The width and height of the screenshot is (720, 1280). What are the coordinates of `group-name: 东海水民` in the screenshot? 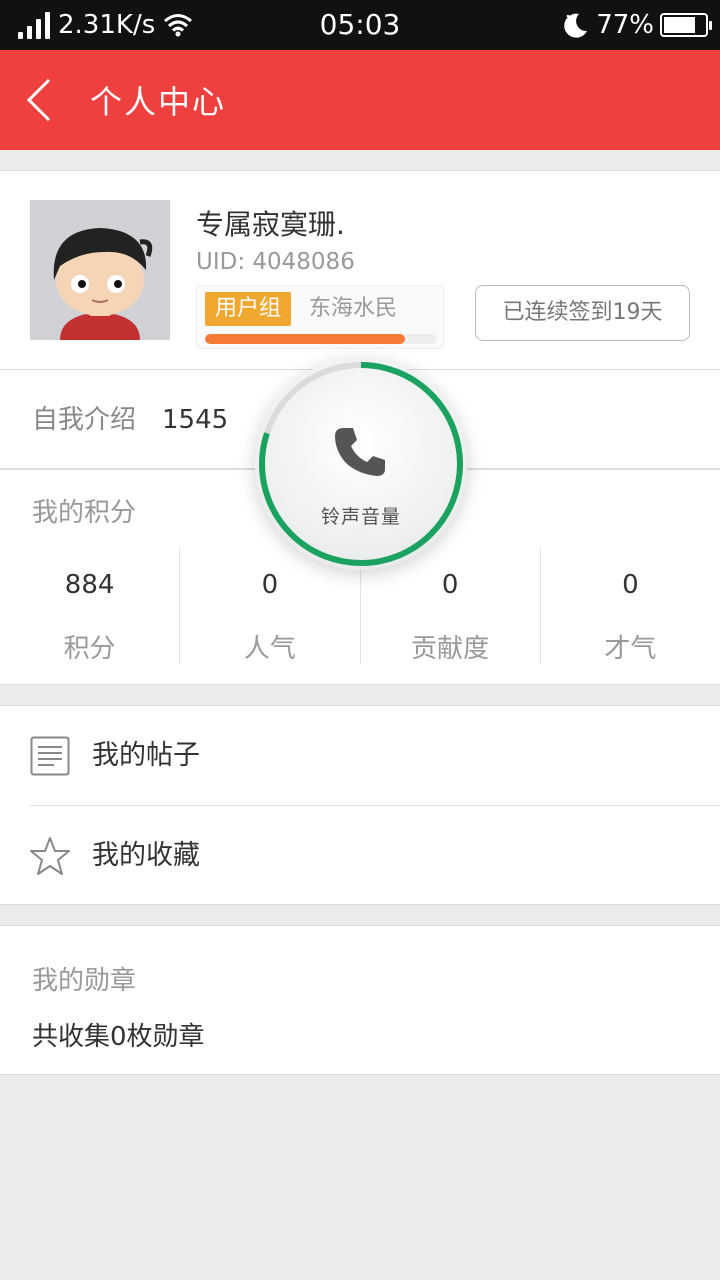 It's located at (353, 308).